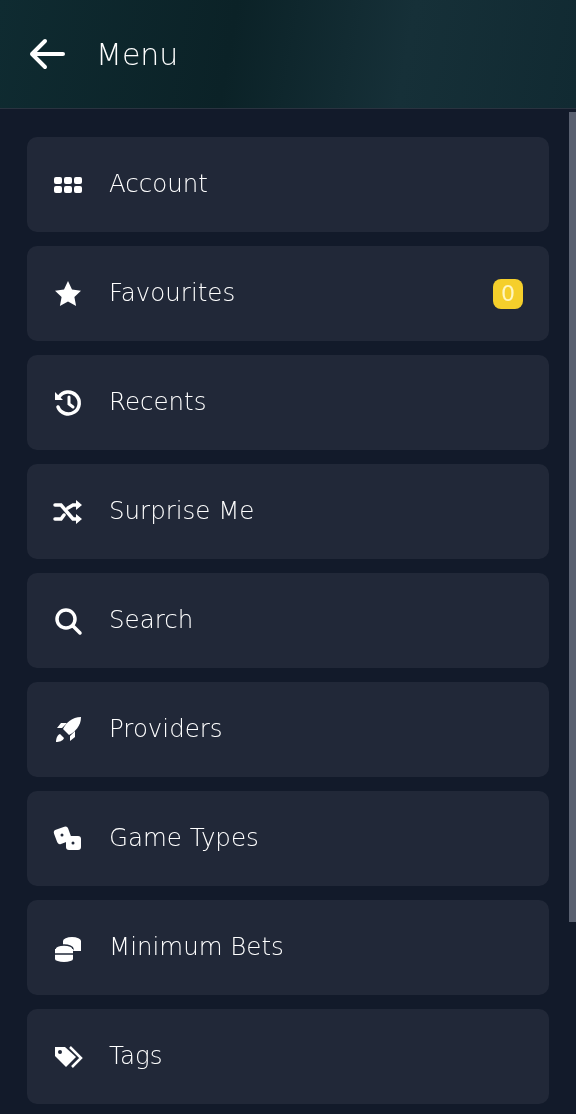 This screenshot has height=1114, width=576. Describe the element at coordinates (159, 184) in the screenshot. I see `menu-label: Account` at that location.